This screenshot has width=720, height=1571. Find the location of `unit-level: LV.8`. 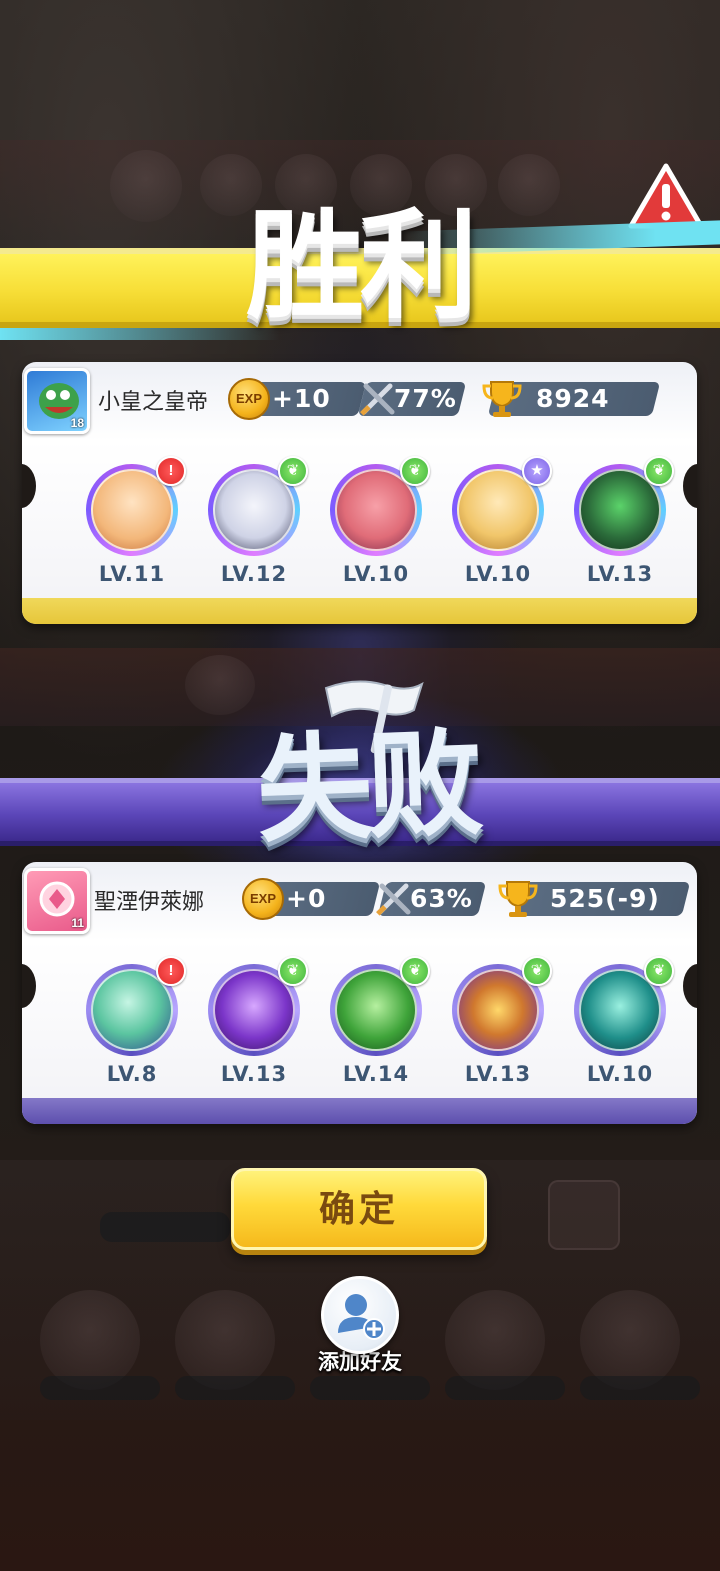

unit-level: LV.8 is located at coordinates (132, 1074).